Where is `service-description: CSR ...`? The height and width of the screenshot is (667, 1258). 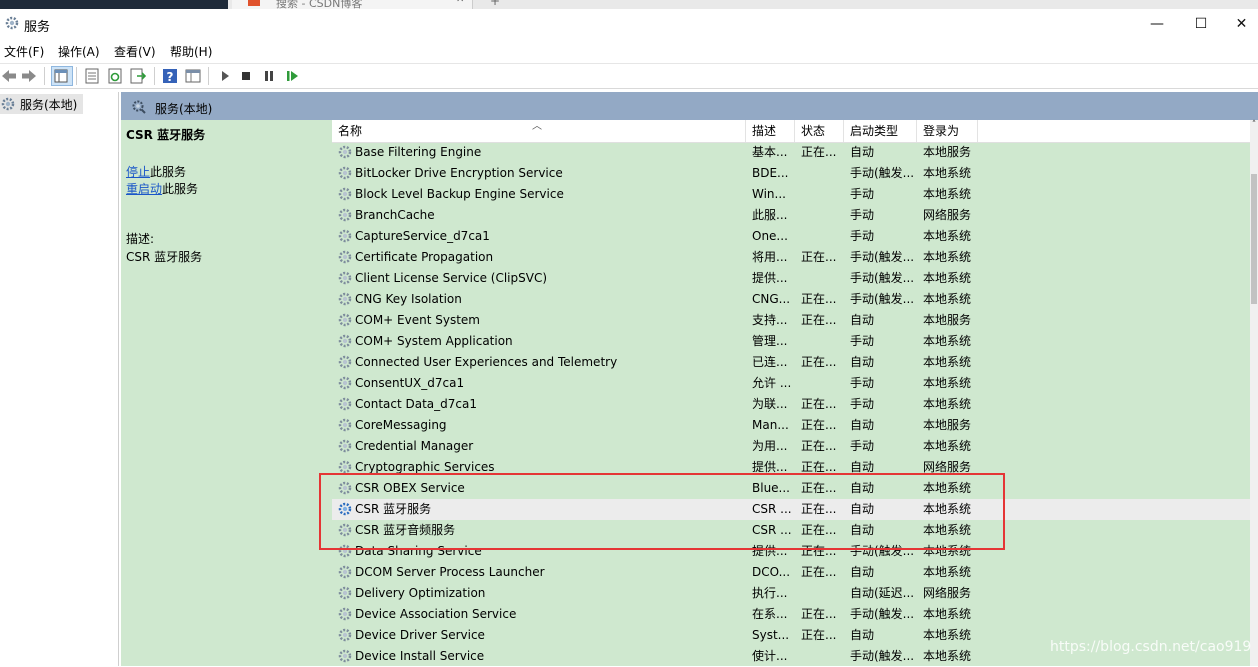 service-description: CSR ... is located at coordinates (772, 530).